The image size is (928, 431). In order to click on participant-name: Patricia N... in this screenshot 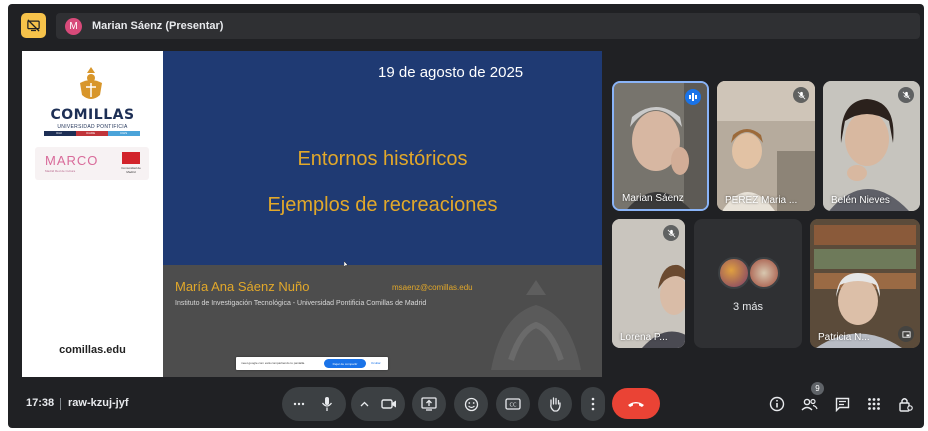, I will do `click(844, 337)`.